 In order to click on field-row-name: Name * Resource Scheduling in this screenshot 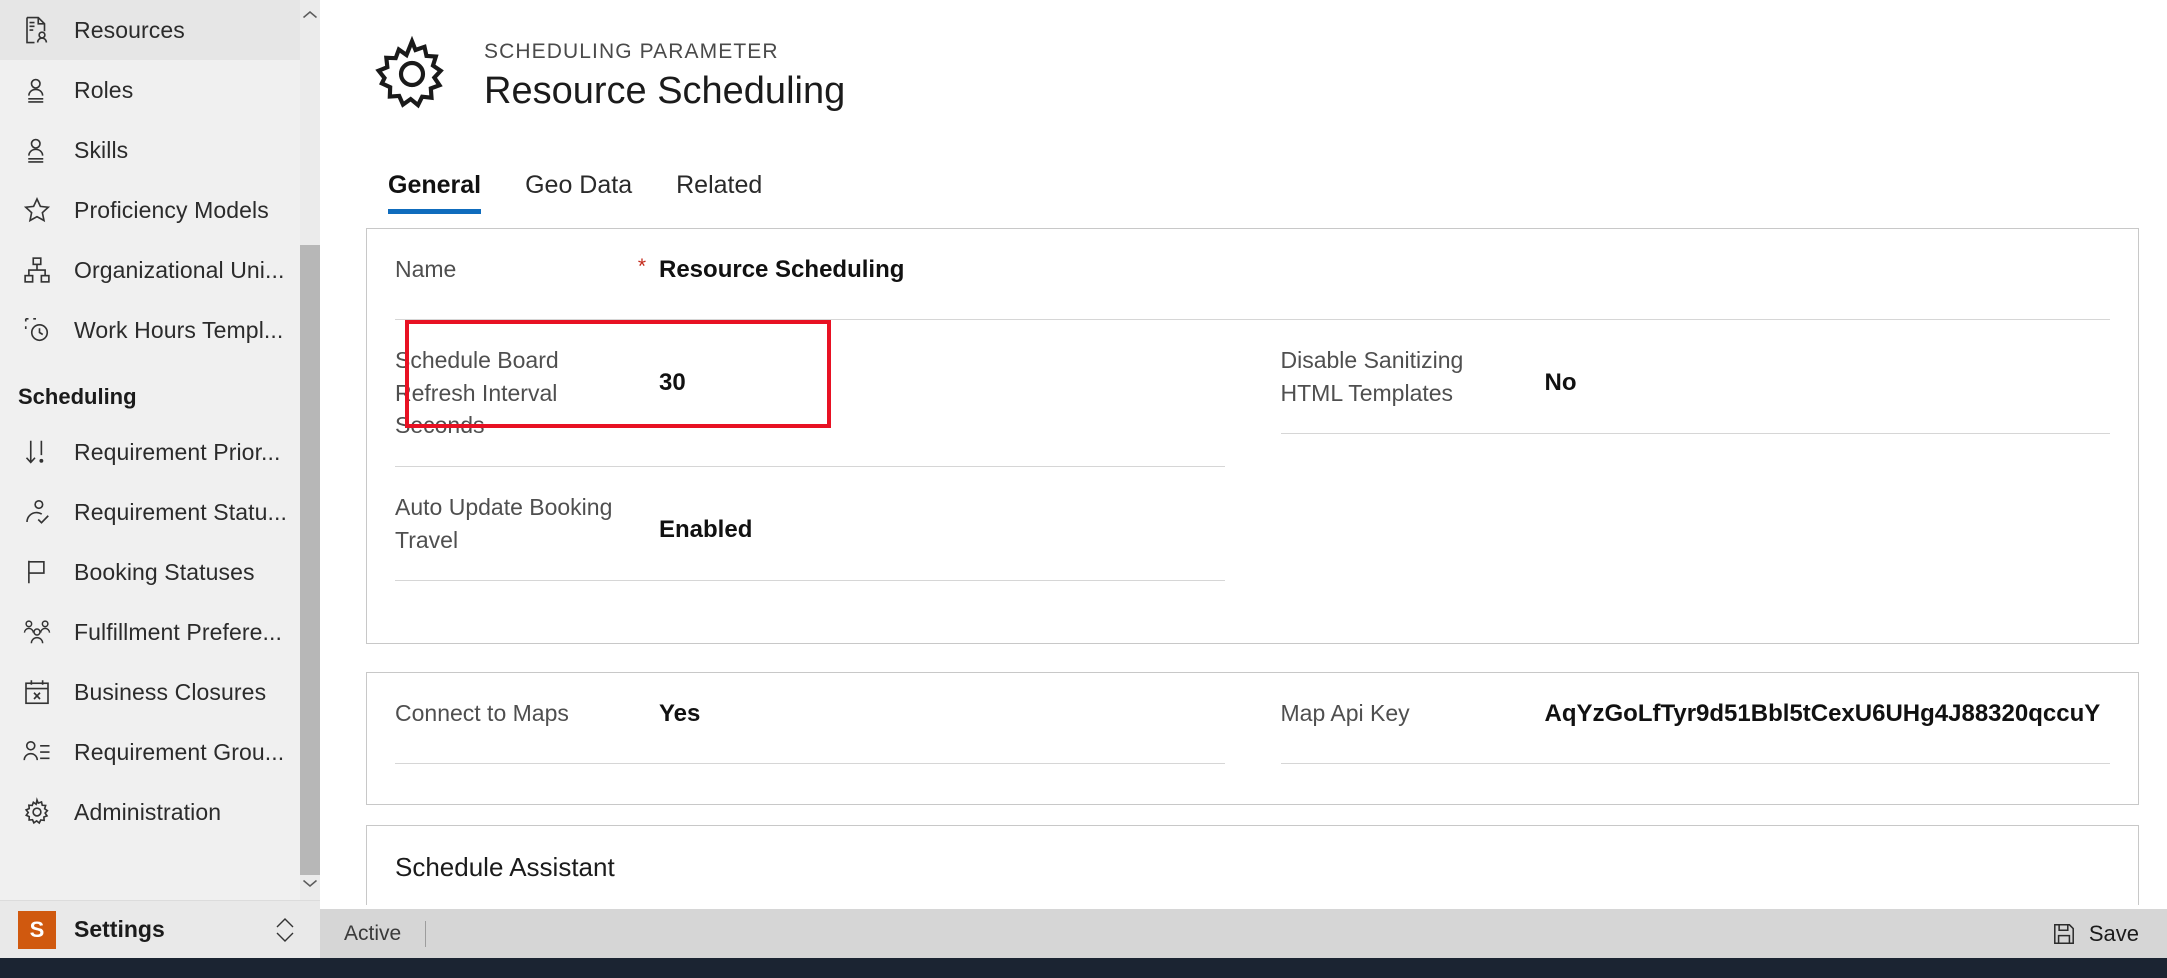, I will do `click(1252, 274)`.